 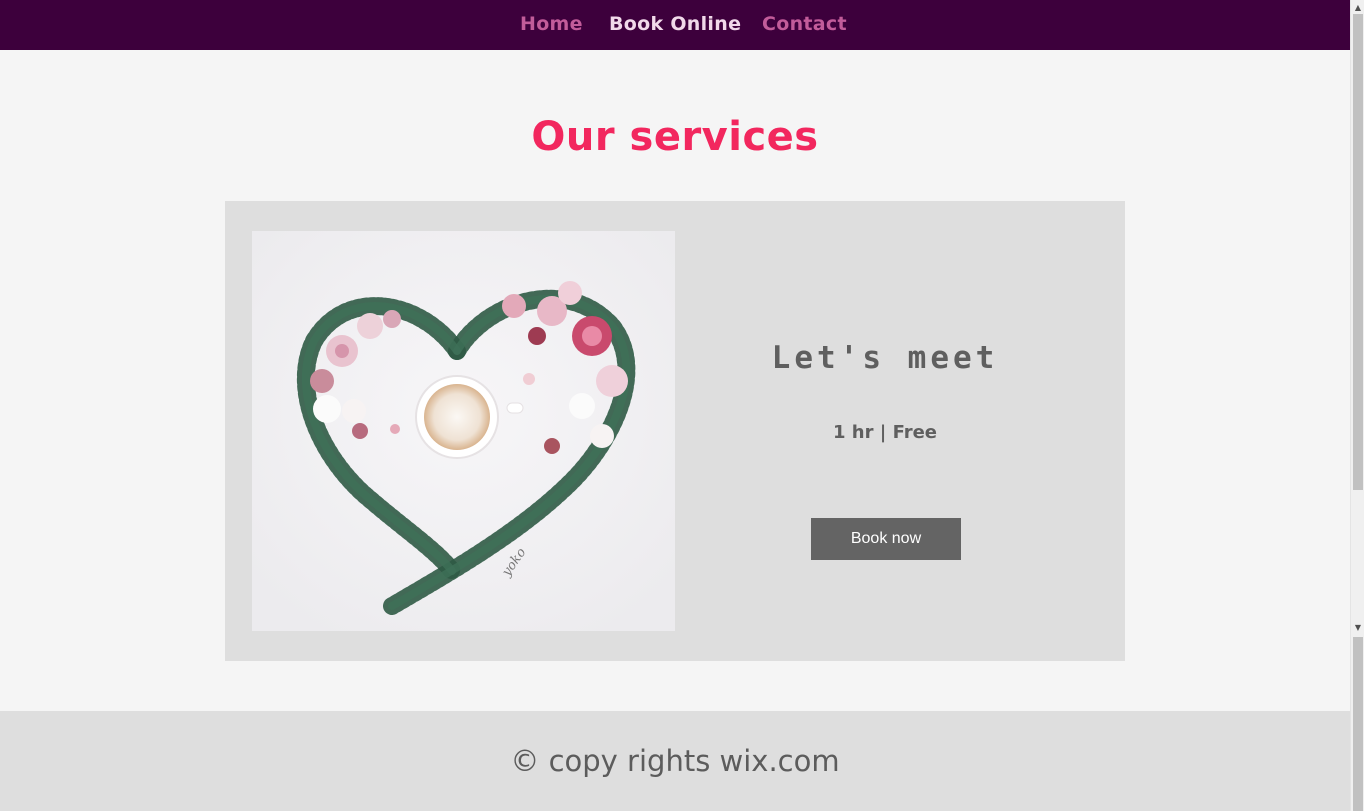 I want to click on service-name: Let's meet, so click(x=885, y=358).